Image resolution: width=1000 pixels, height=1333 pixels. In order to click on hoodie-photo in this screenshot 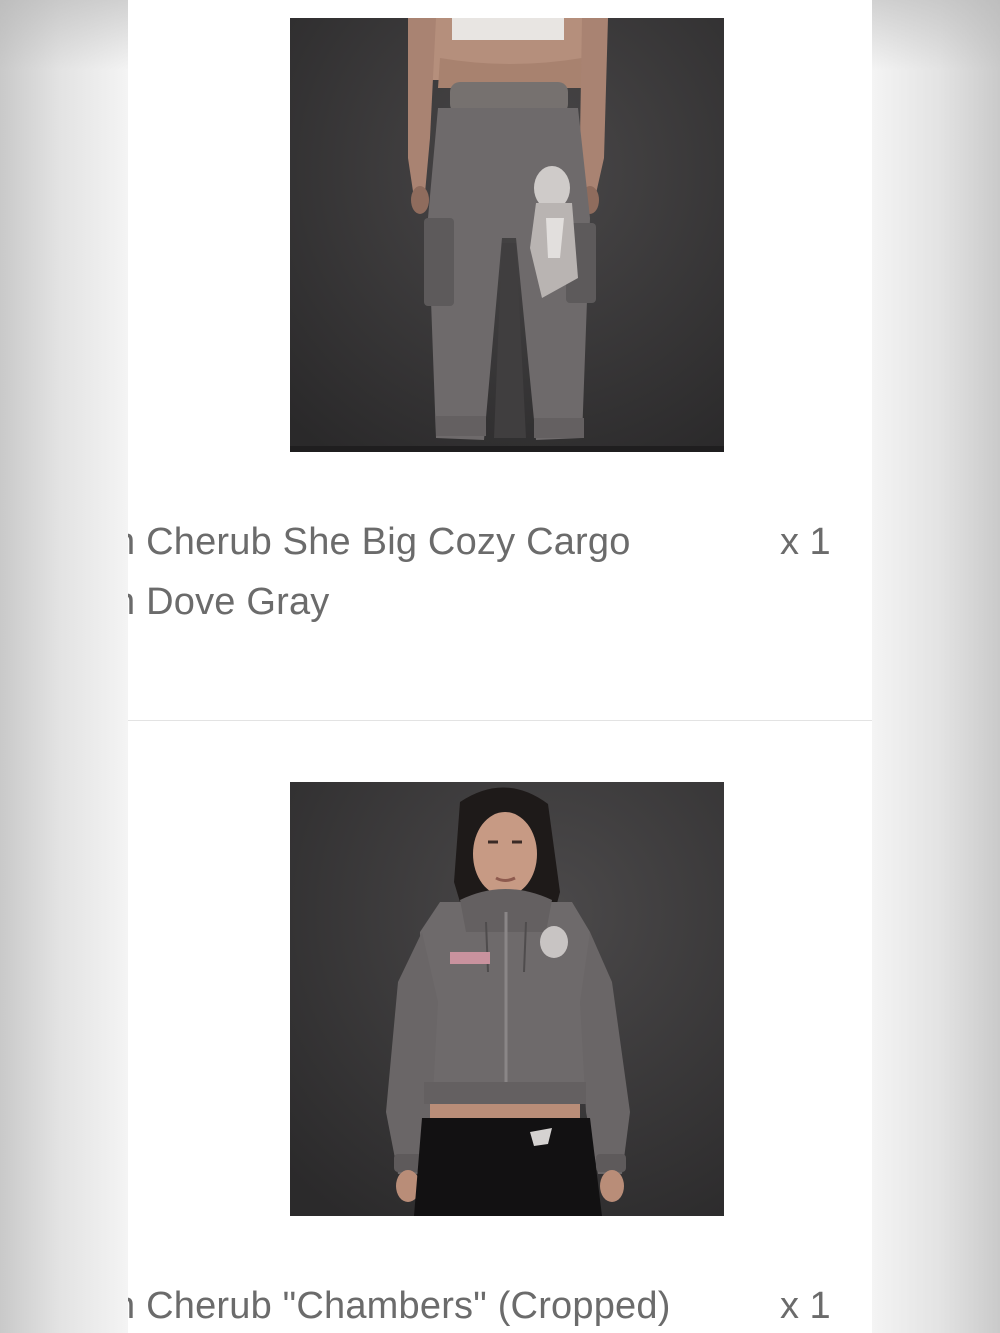, I will do `click(507, 999)`.